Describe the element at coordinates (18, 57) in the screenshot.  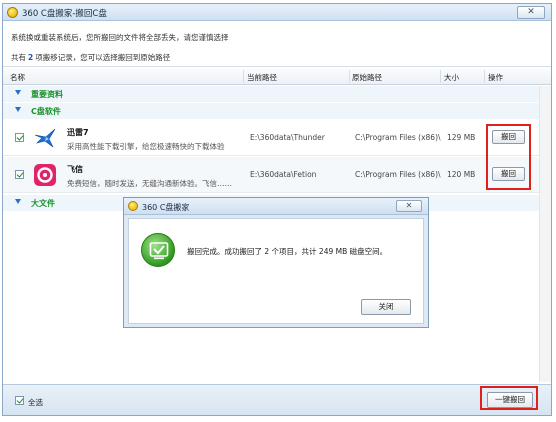
I see `record-count-prefix: 共有` at that location.